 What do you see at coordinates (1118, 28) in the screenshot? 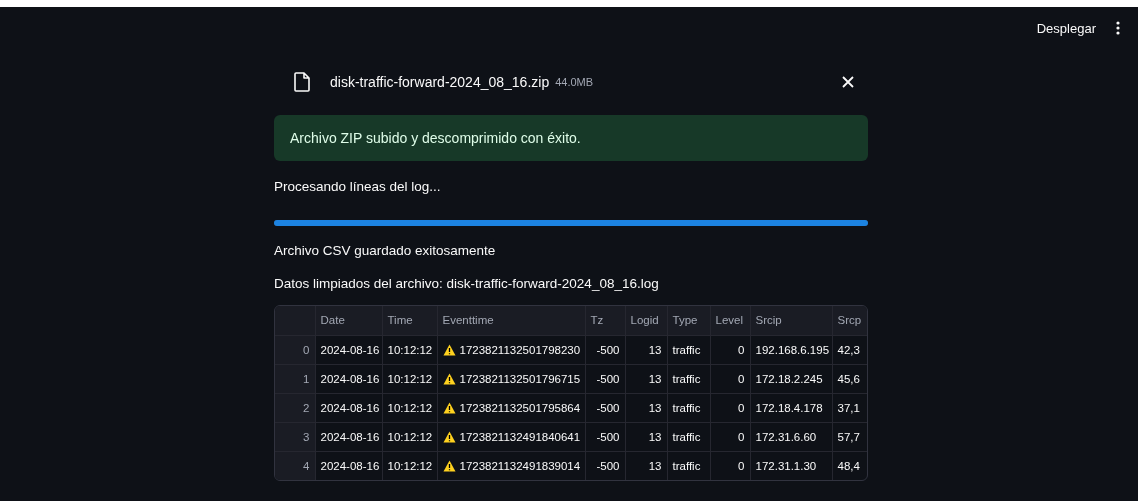
I see `more-options-icon` at bounding box center [1118, 28].